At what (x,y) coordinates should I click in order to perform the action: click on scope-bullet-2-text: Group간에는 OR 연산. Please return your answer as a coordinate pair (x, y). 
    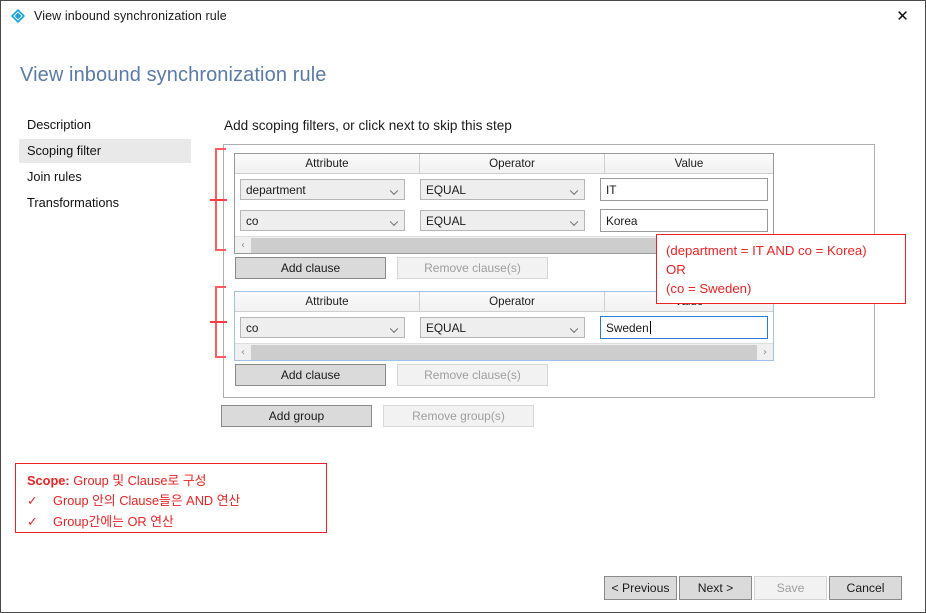
    Looking at the image, I should click on (113, 521).